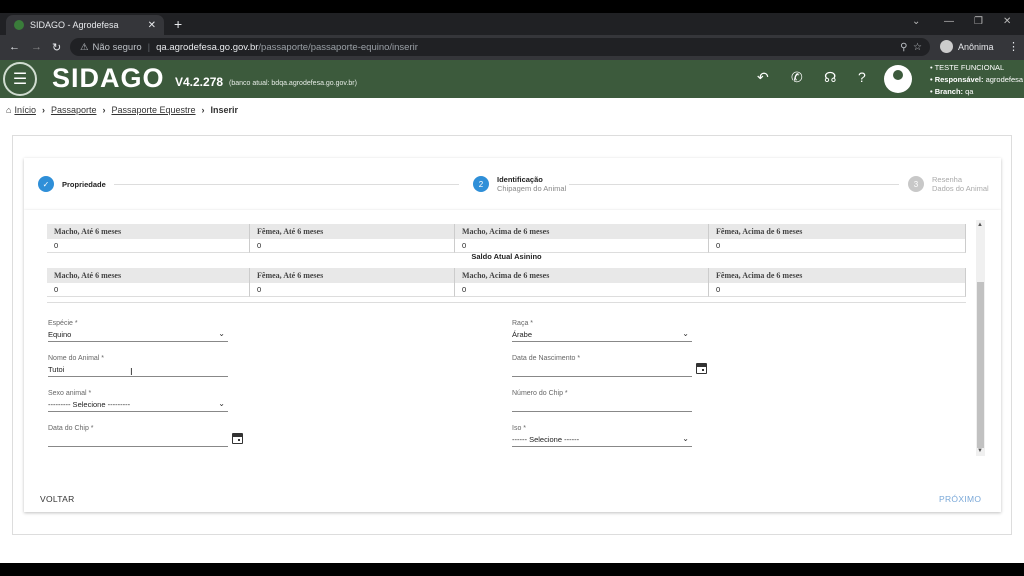  I want to click on scrollbar: ▲ ▼, so click(980, 338).